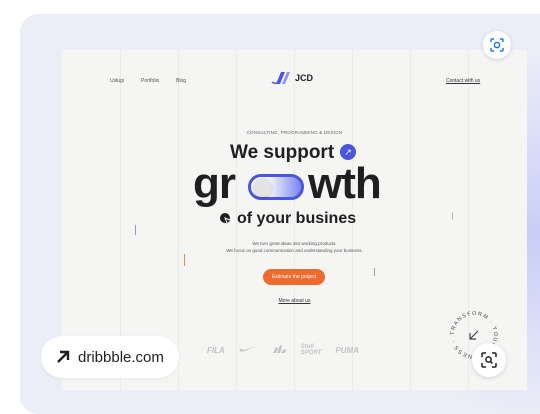 This screenshot has height=414, width=540. What do you see at coordinates (292, 78) in the screenshot?
I see `site-logo: JCD` at bounding box center [292, 78].